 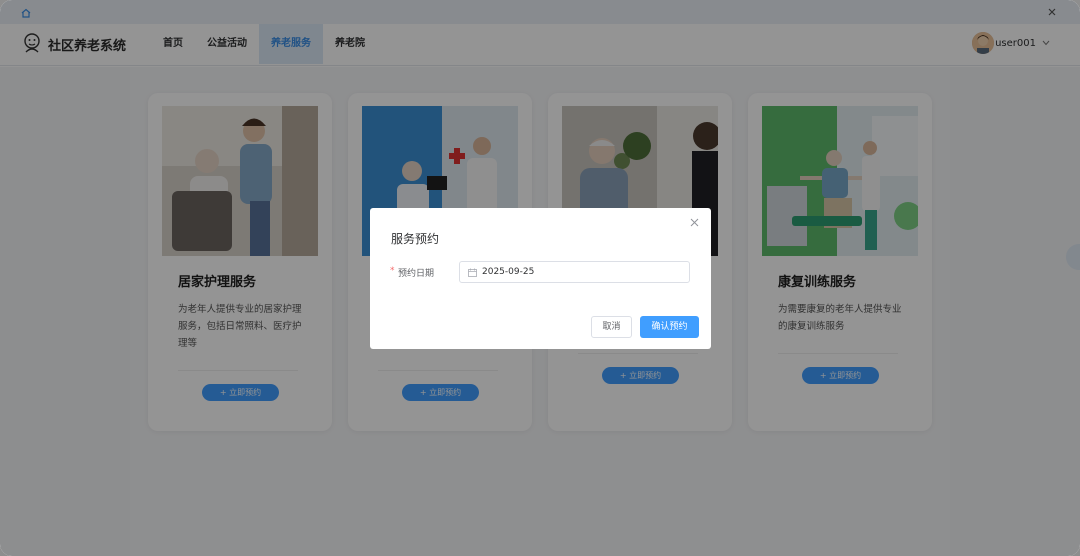 I want to click on close-icon, so click(x=694, y=222).